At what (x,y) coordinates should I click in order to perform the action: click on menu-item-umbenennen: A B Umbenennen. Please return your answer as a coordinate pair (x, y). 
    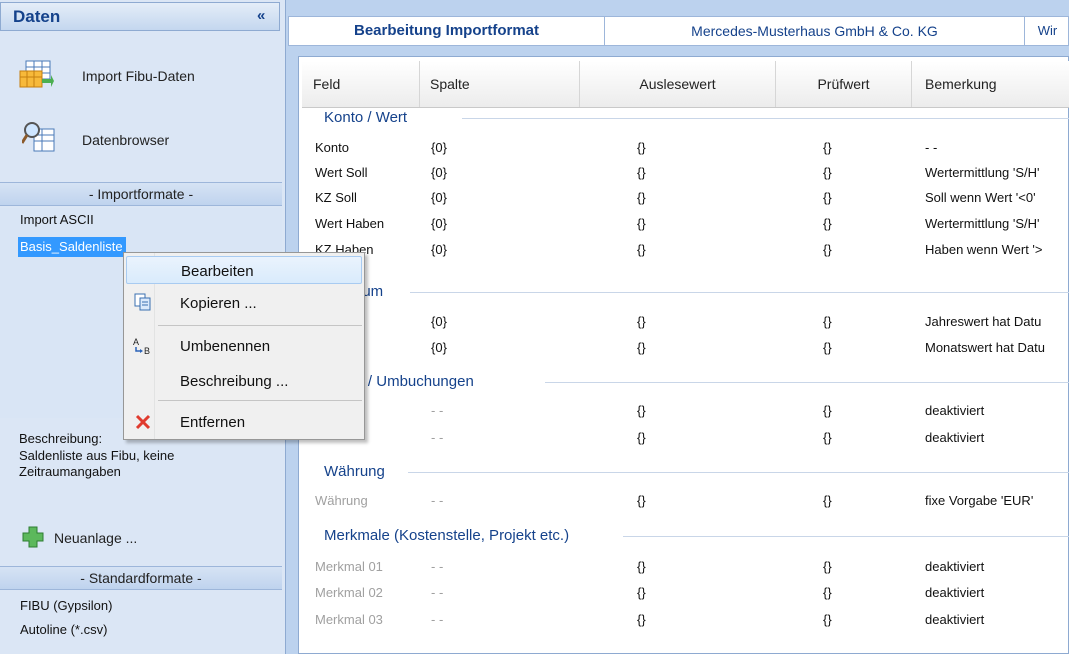
    Looking at the image, I should click on (244, 346).